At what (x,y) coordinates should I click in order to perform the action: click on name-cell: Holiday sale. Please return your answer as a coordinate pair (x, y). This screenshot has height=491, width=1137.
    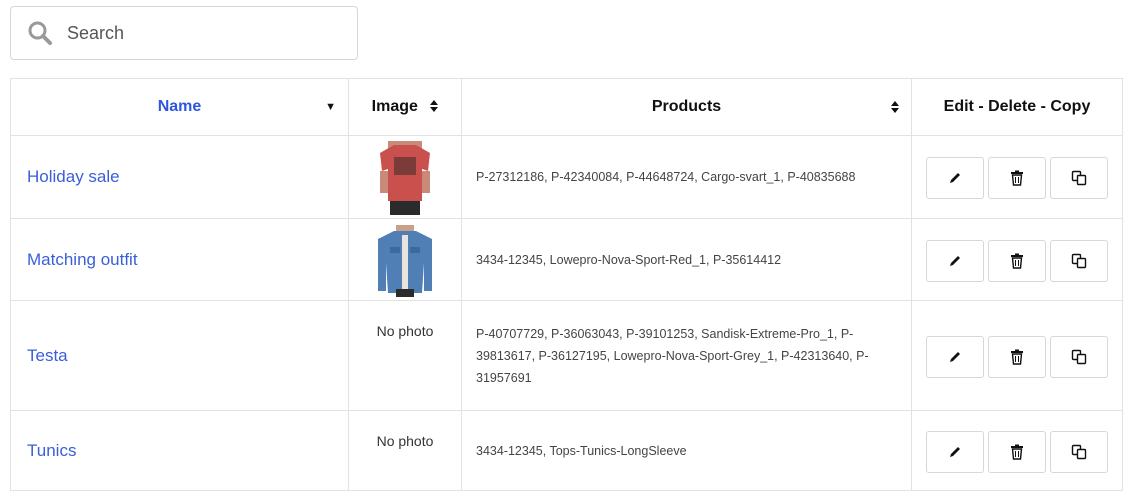
    Looking at the image, I should click on (179, 177).